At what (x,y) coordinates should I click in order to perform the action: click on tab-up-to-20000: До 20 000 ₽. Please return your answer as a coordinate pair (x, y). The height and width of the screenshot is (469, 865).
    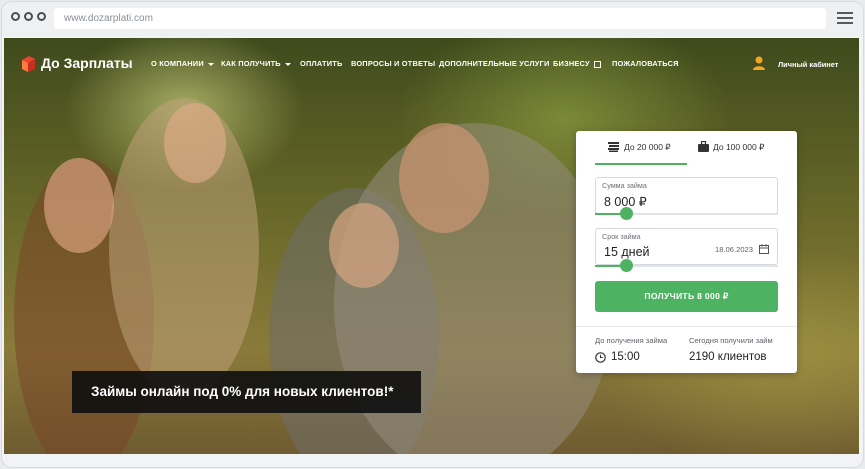
    Looking at the image, I should click on (641, 148).